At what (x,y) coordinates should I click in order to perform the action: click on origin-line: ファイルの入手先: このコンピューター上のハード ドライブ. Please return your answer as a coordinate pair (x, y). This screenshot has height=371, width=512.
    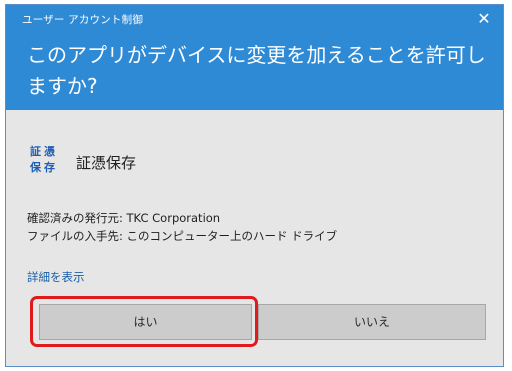
    Looking at the image, I should click on (182, 236).